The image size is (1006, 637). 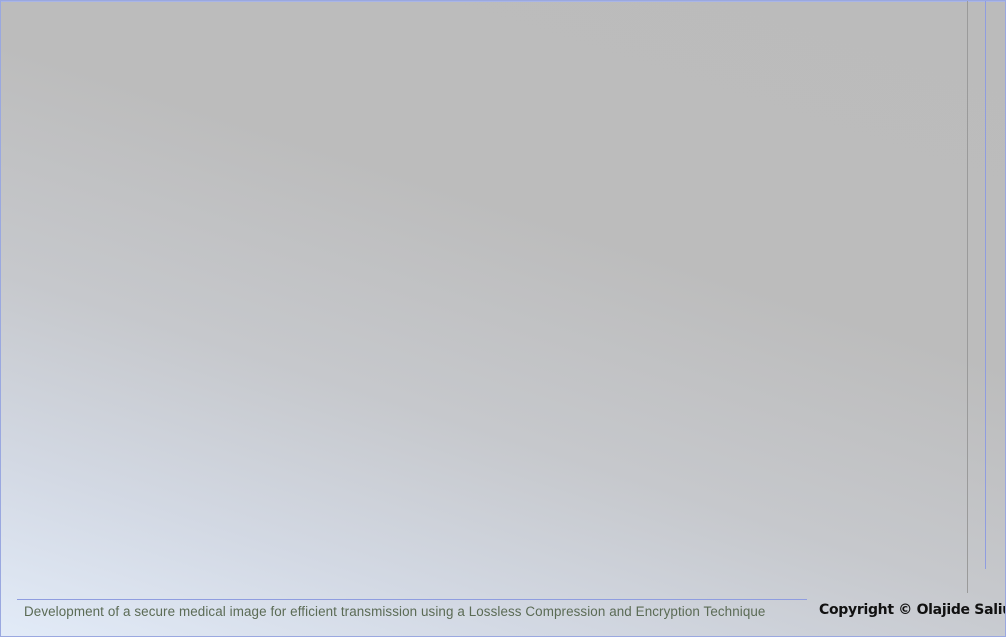 What do you see at coordinates (967, 297) in the screenshot?
I see `right-vertical-divider` at bounding box center [967, 297].